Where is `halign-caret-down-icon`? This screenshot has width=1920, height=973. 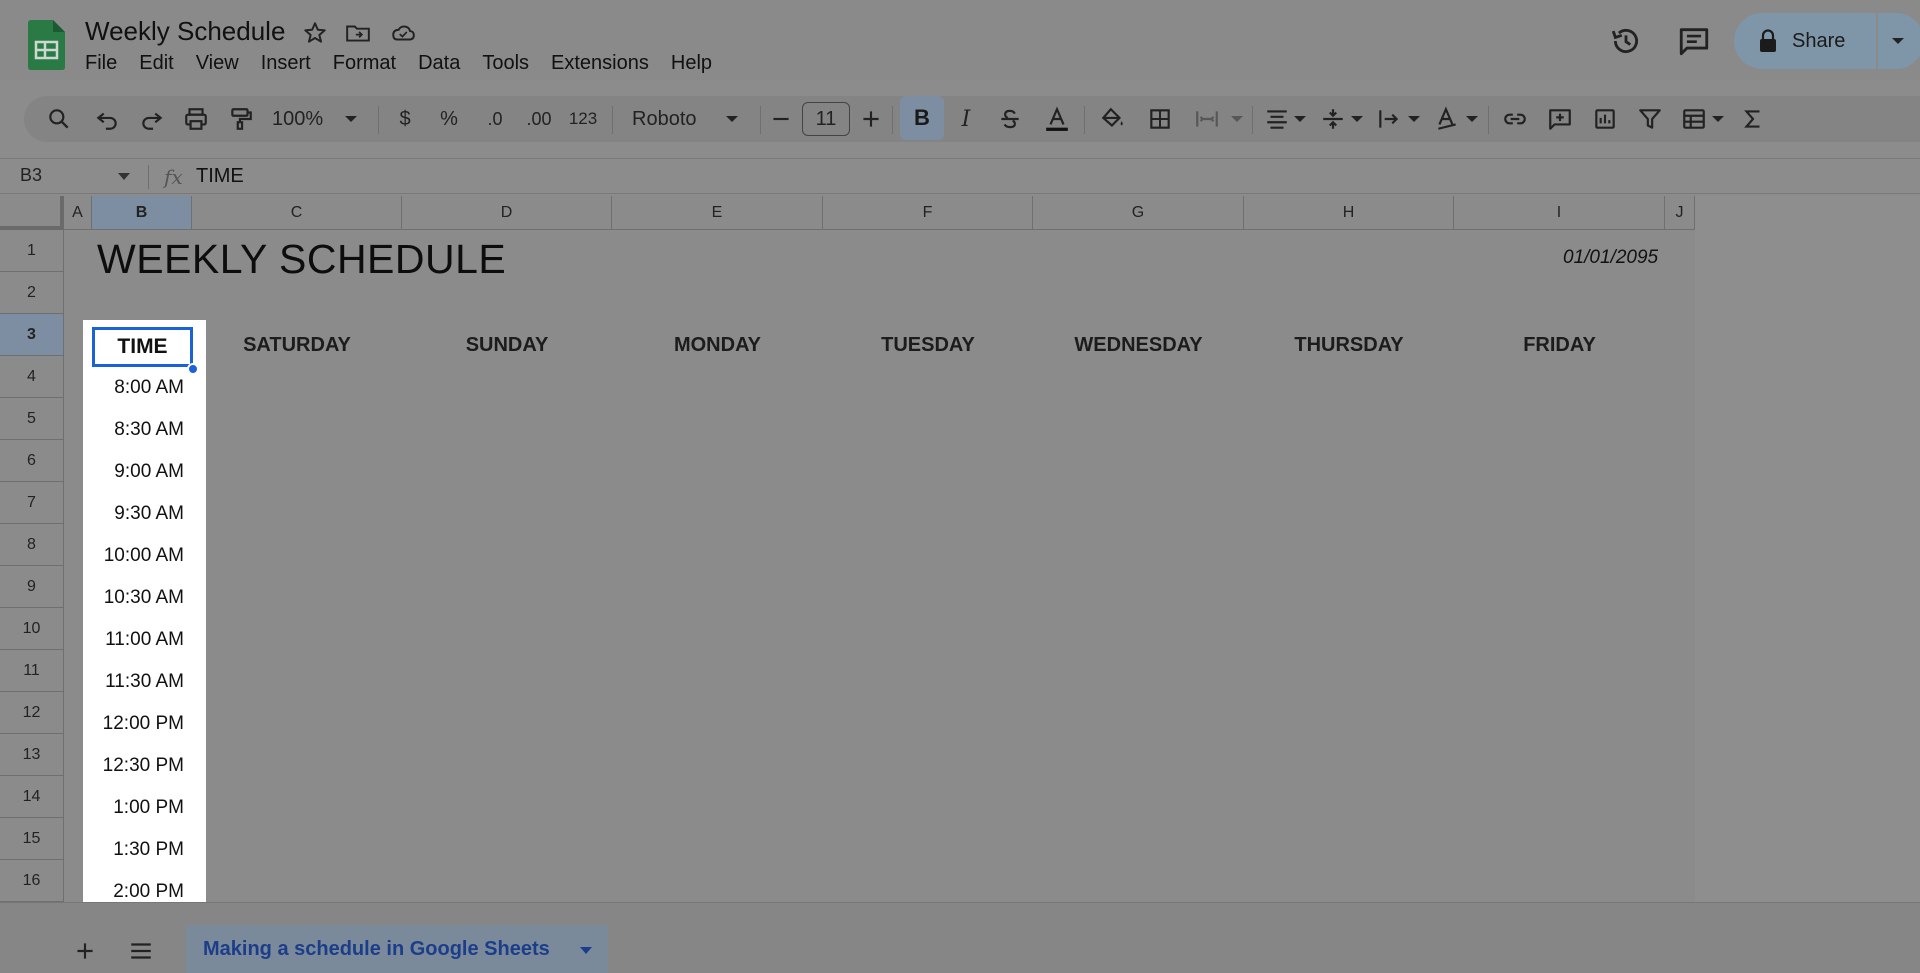
halign-caret-down-icon is located at coordinates (1300, 119).